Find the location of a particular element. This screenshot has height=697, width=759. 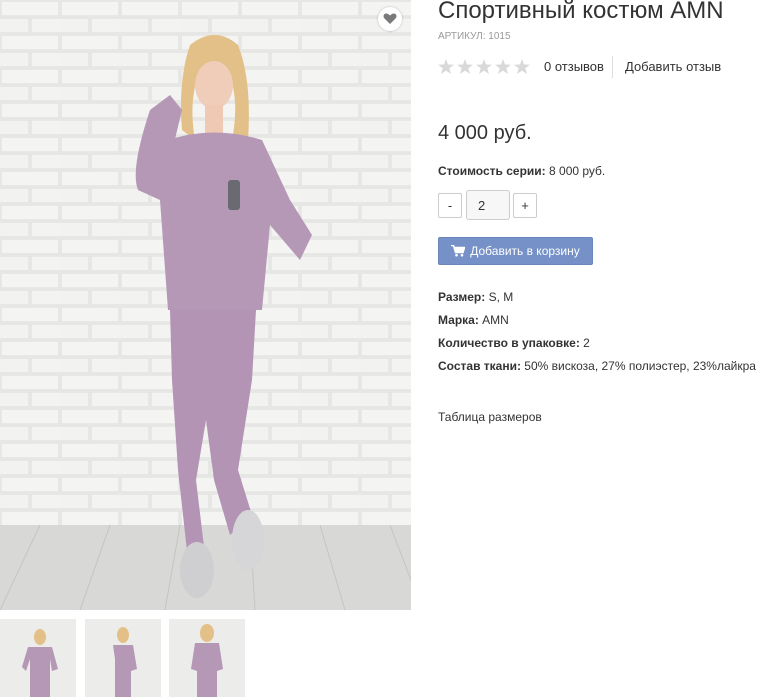

reviews-count: 0 отзывов is located at coordinates (574, 66).